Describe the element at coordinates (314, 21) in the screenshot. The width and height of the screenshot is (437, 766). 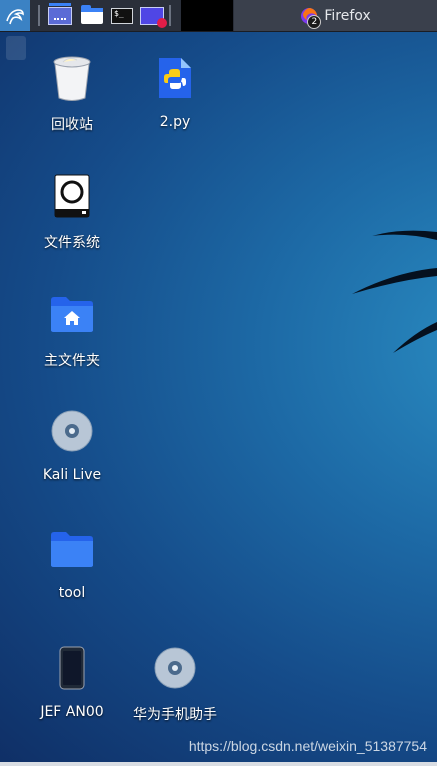
I see `window-count-badge: 2` at that location.